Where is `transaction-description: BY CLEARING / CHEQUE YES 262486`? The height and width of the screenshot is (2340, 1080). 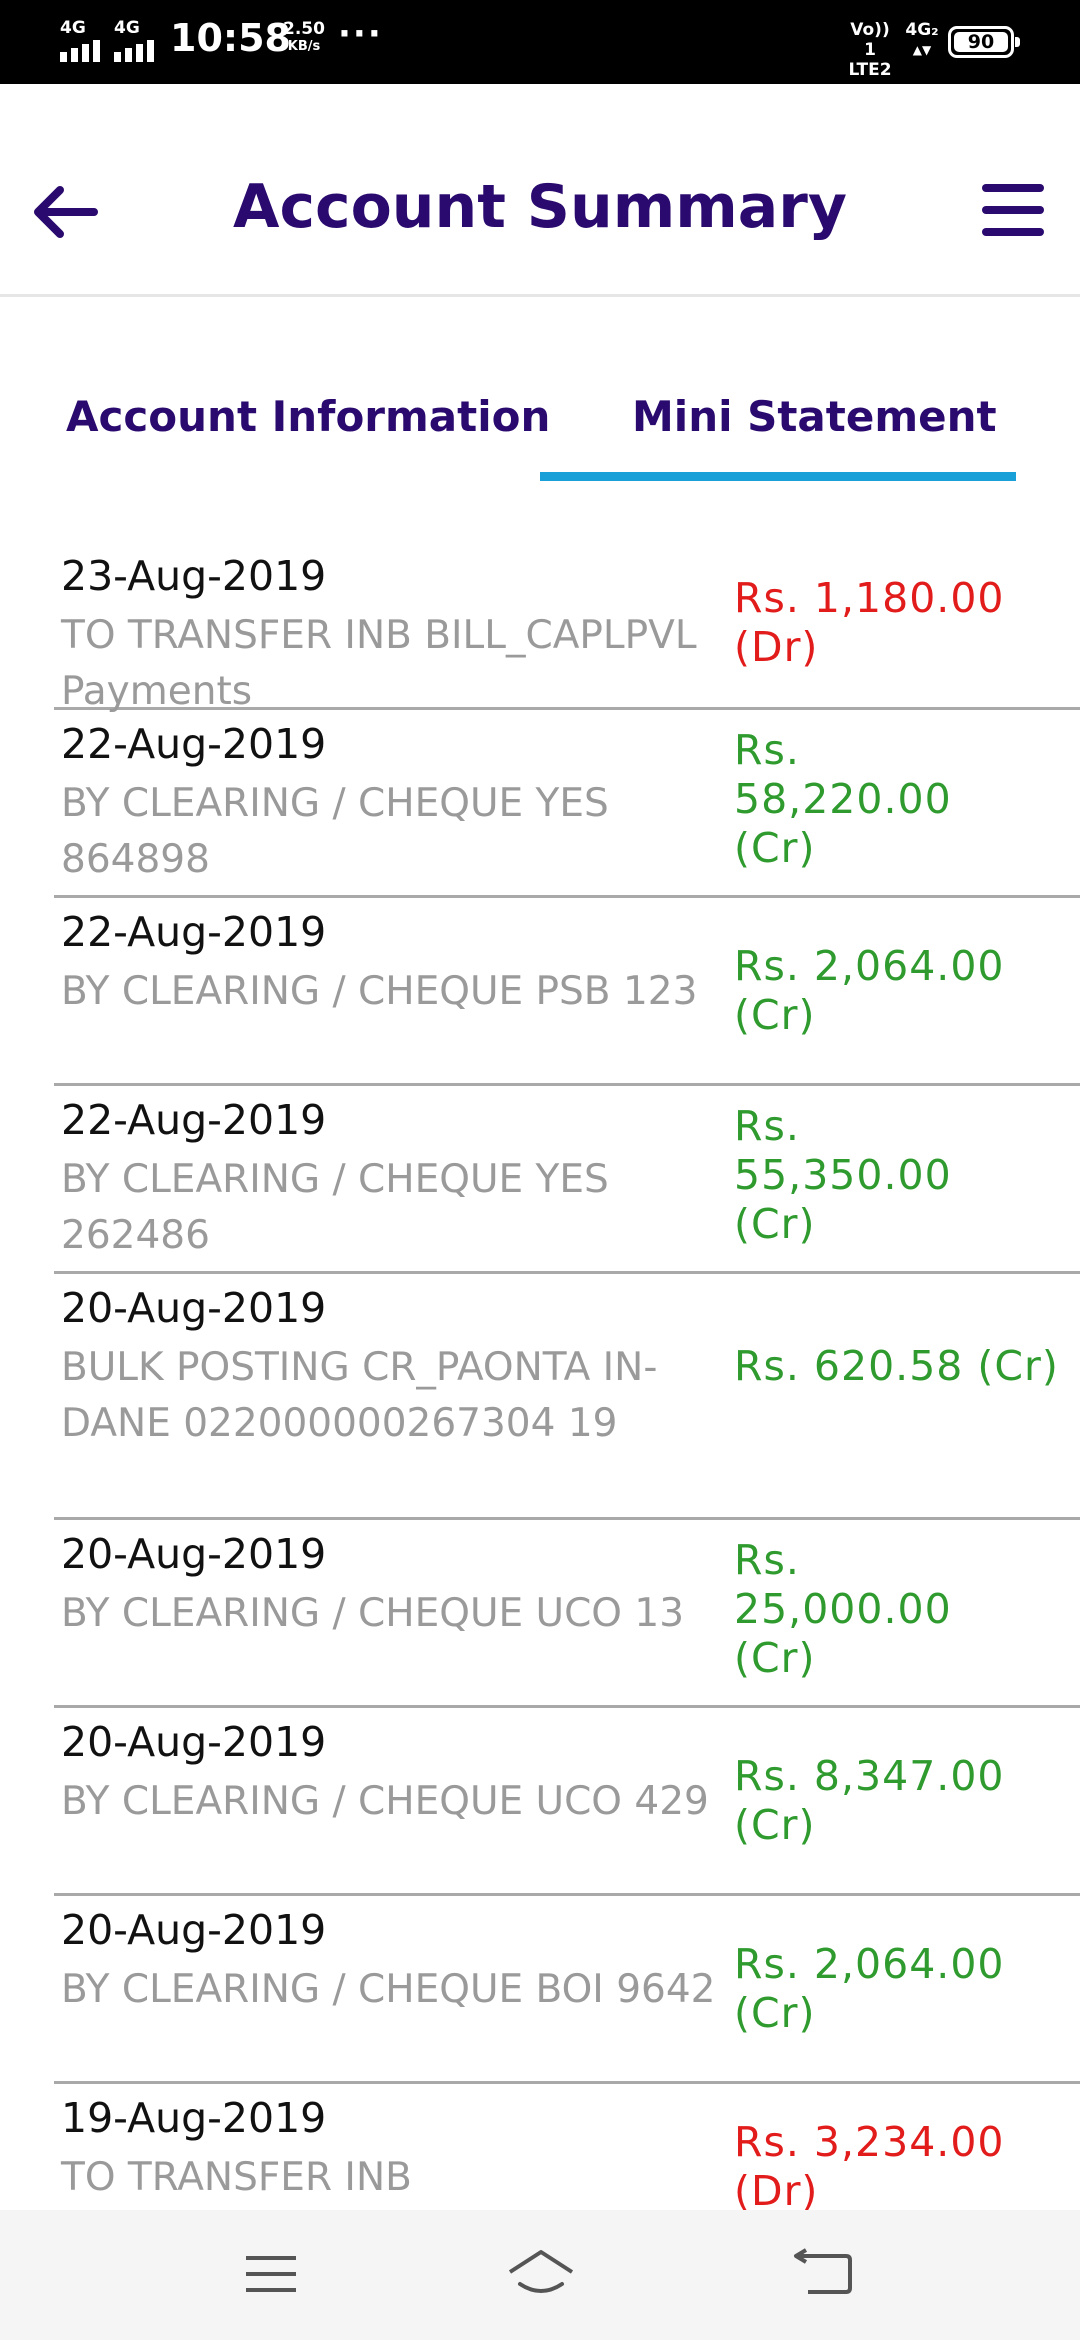 transaction-description: BY CLEARING / CHEQUE YES 262486 is located at coordinates (335, 1207).